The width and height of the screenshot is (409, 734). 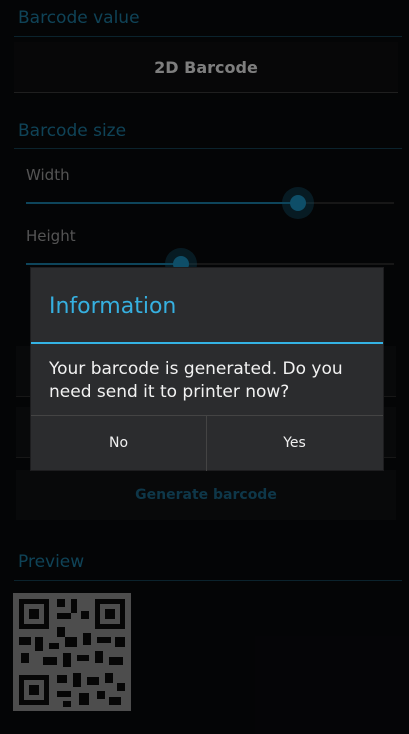 I want to click on dialog-title-divider, so click(x=207, y=343).